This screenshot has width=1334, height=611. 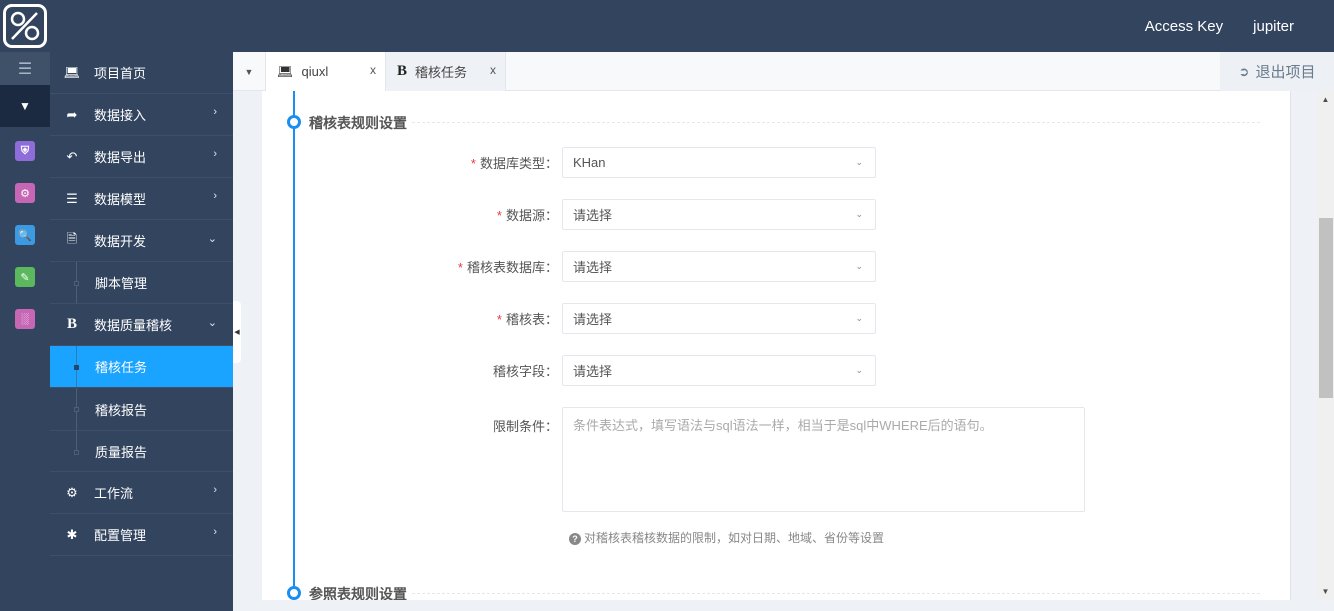 I want to click on question-circle-icon: ?, so click(x=575, y=539).